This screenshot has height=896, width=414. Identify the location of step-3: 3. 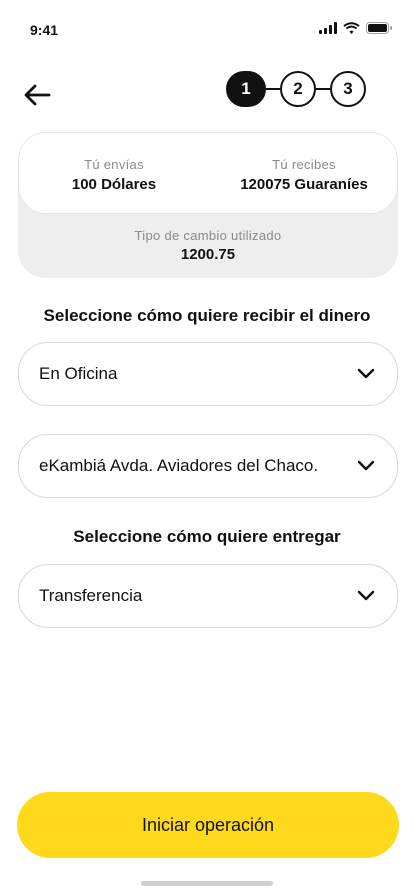
(348, 89).